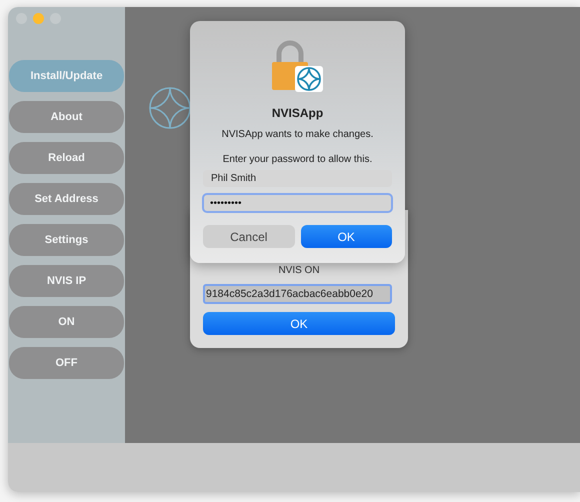  What do you see at coordinates (248, 236) in the screenshot?
I see `cancel-button: Cancel` at bounding box center [248, 236].